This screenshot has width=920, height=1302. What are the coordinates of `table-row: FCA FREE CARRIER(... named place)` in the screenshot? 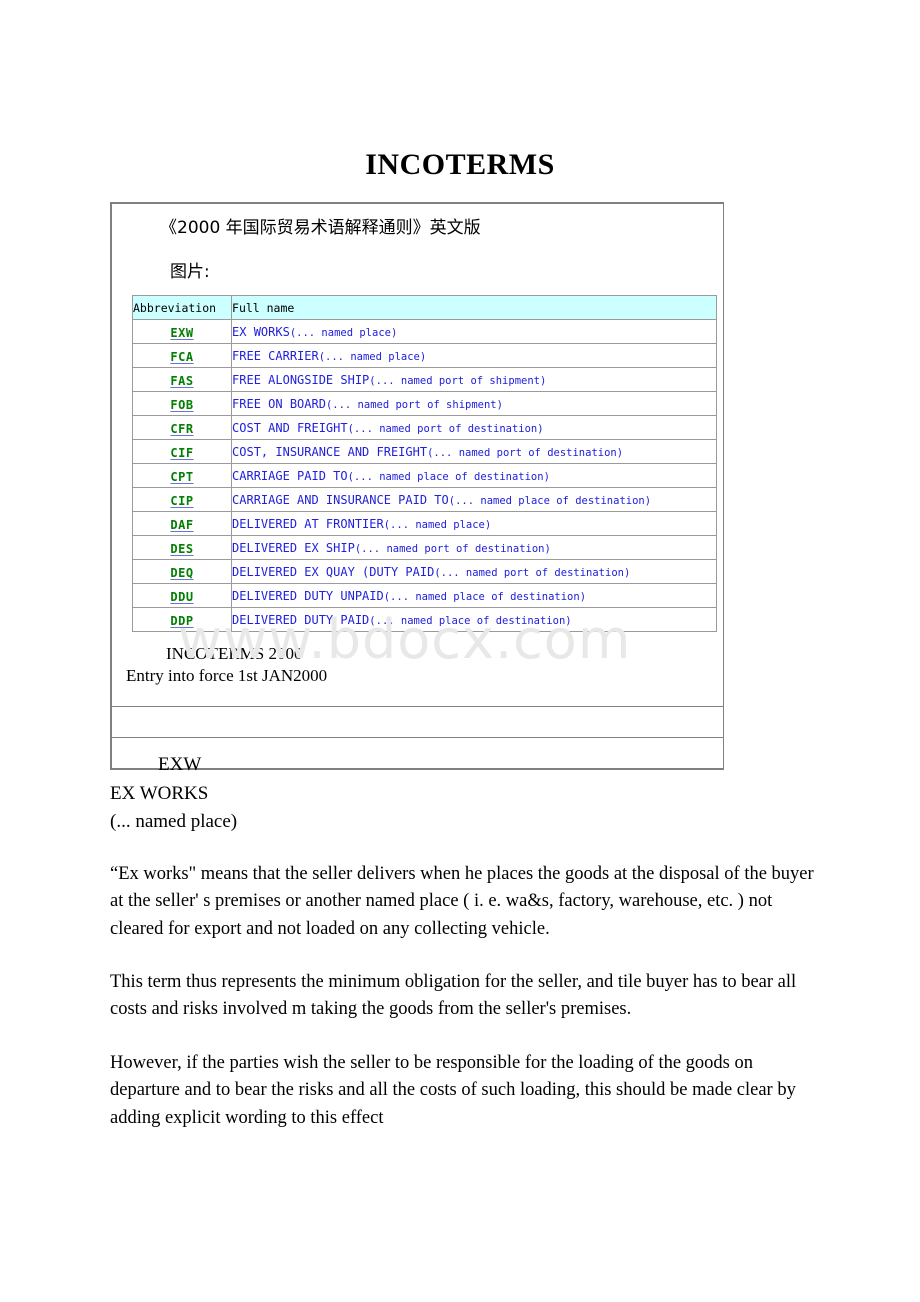 It's located at (424, 355).